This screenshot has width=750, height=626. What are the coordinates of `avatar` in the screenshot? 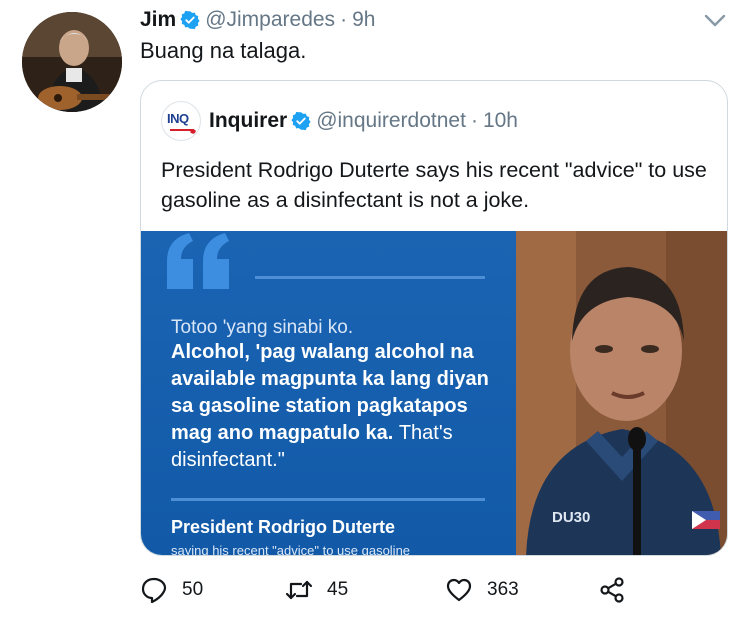 It's located at (72, 62).